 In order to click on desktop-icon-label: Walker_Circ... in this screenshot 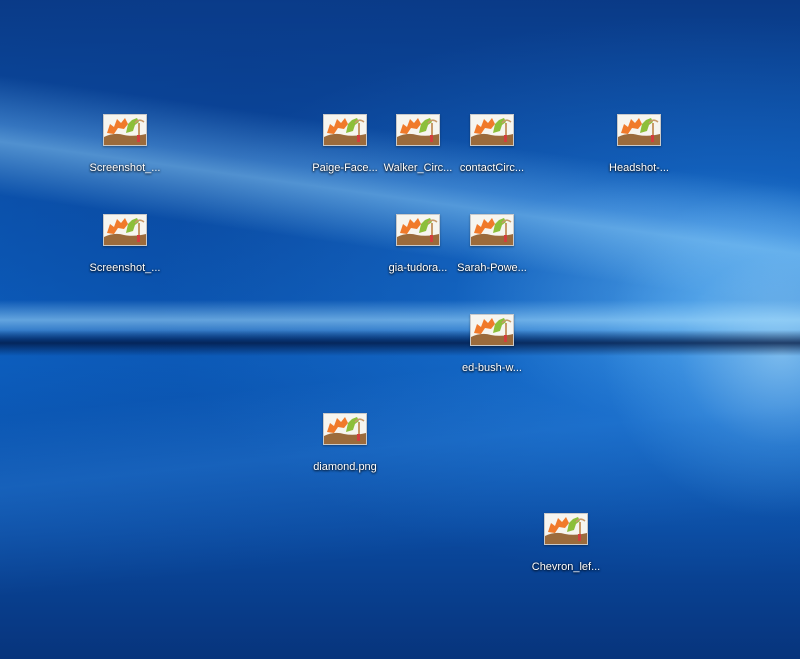, I will do `click(418, 168)`.